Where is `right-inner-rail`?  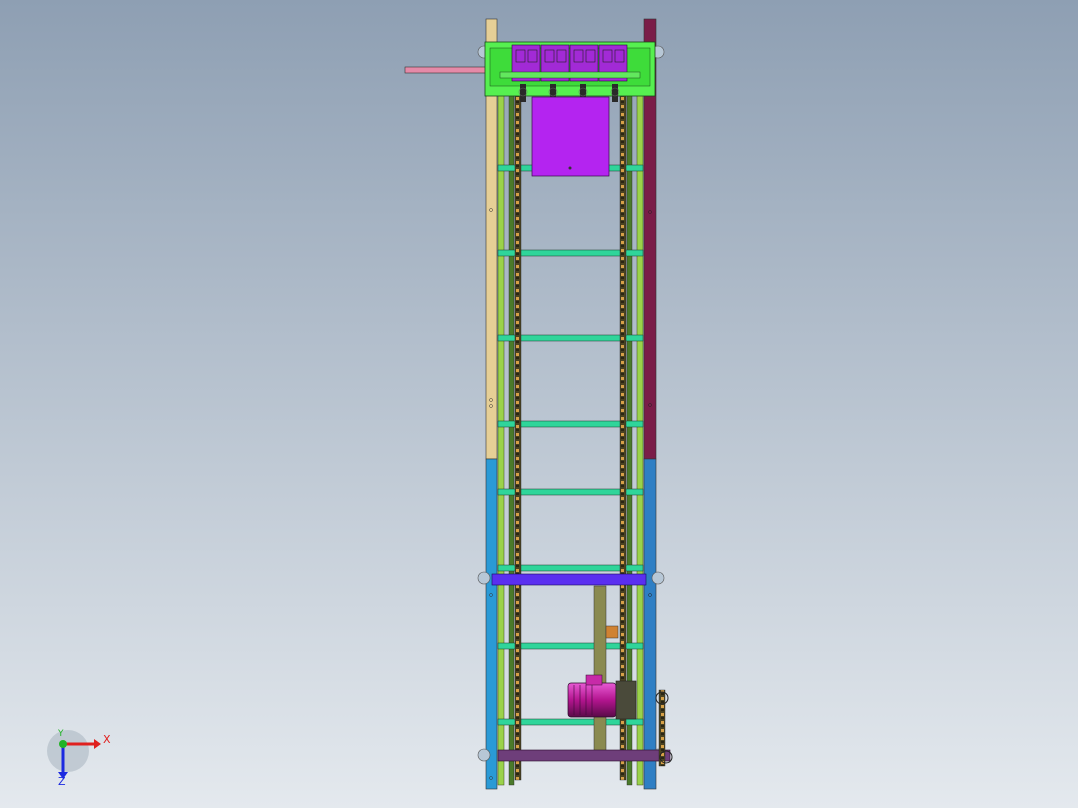 right-inner-rail is located at coordinates (640, 440).